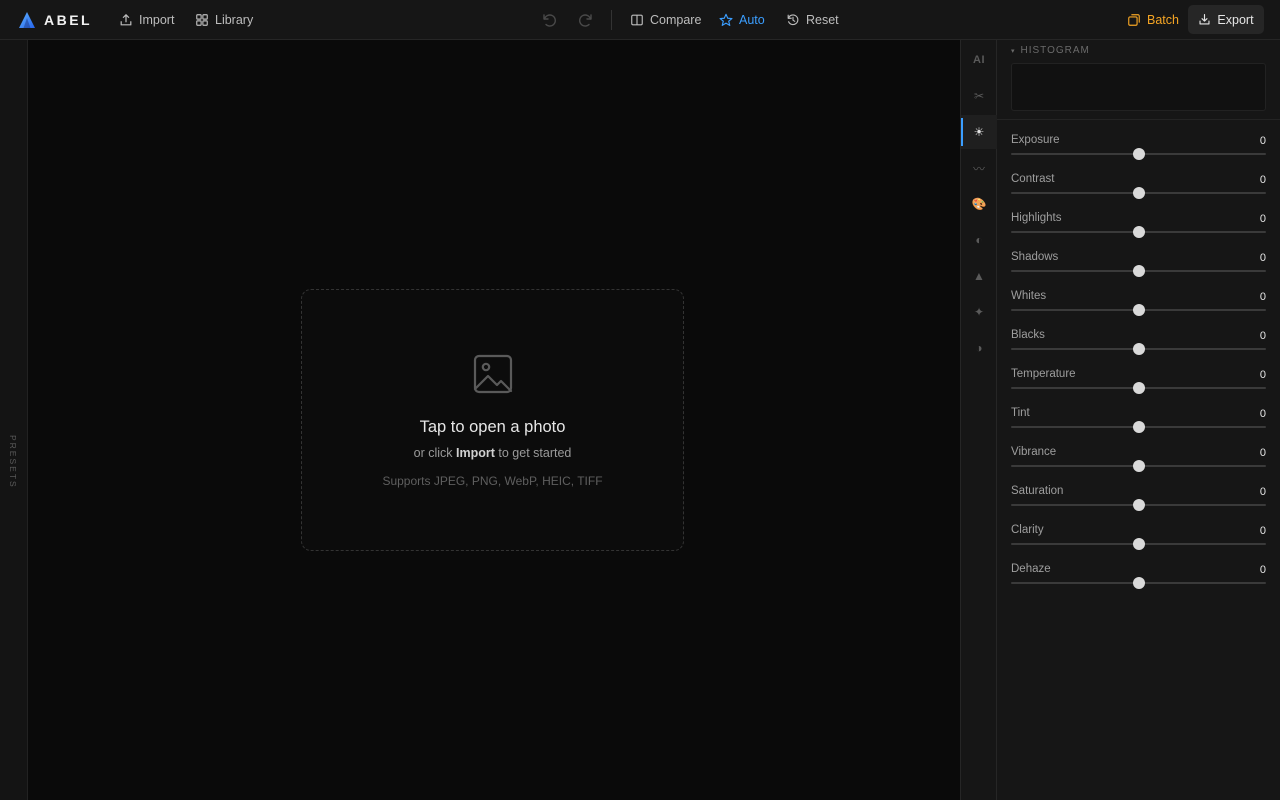  Describe the element at coordinates (726, 19) in the screenshot. I see `star-icon` at that location.